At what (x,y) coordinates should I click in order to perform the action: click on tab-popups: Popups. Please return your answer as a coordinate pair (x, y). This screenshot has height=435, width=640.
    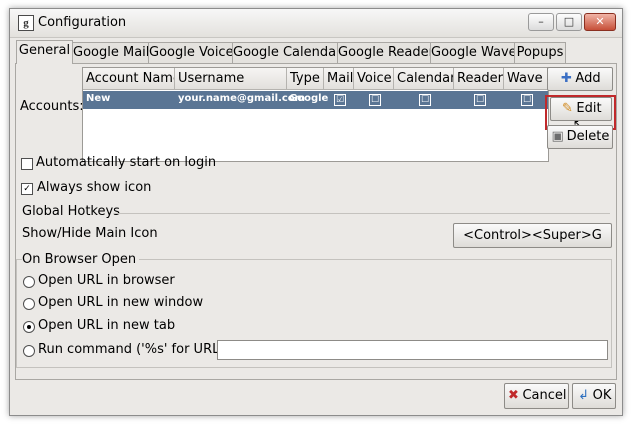
    Looking at the image, I should click on (540, 52).